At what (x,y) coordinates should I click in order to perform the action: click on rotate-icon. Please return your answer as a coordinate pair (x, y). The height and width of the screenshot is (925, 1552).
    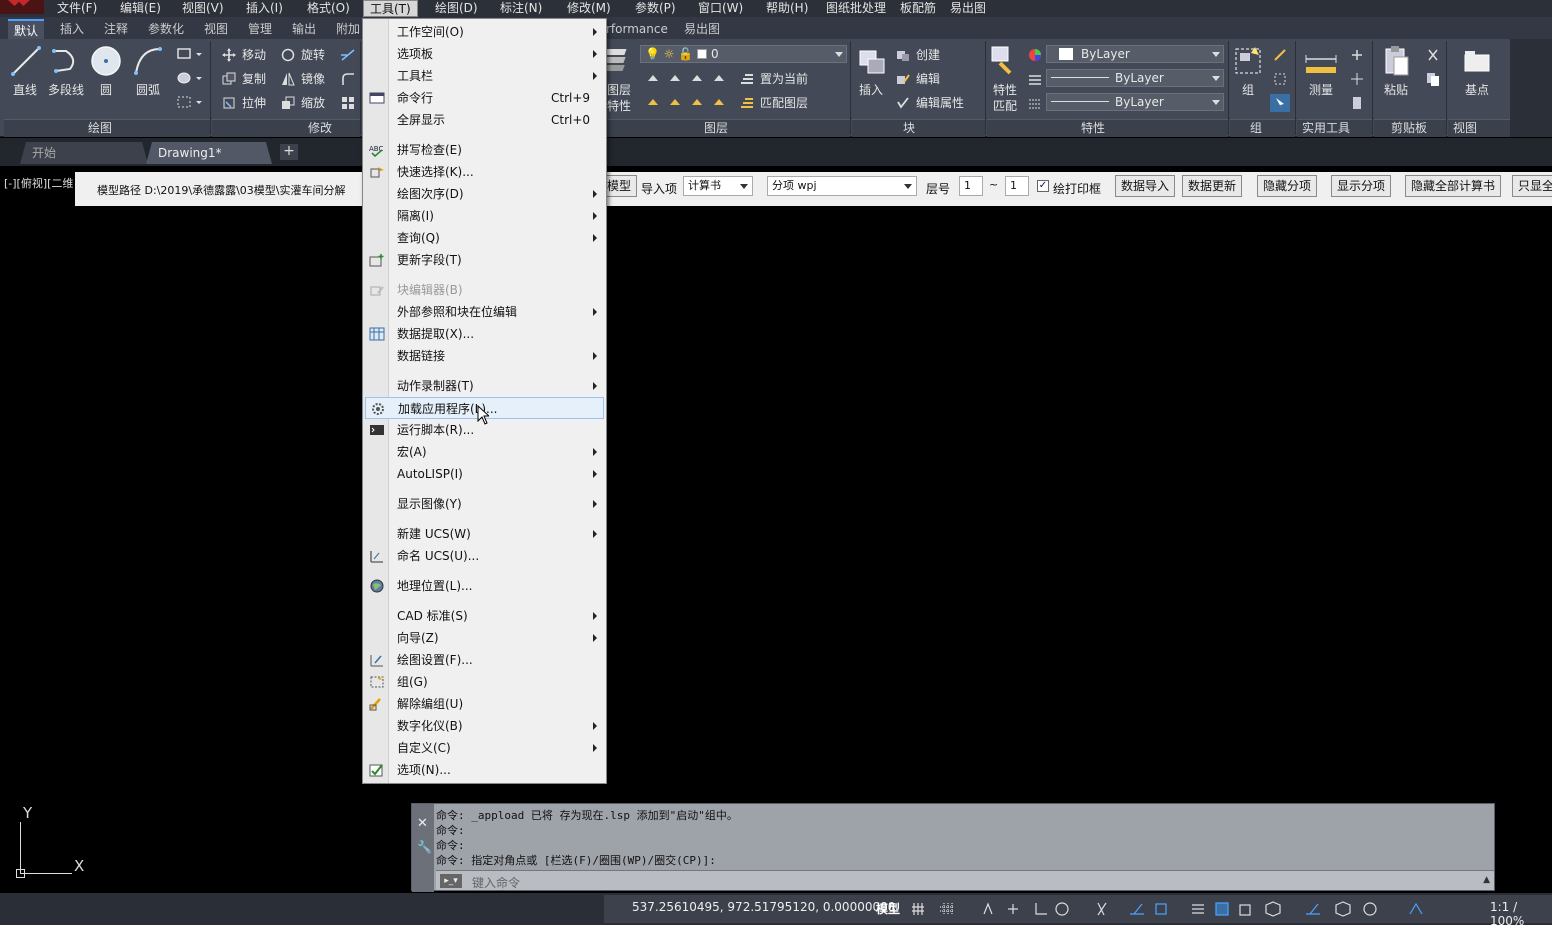
    Looking at the image, I should click on (288, 55).